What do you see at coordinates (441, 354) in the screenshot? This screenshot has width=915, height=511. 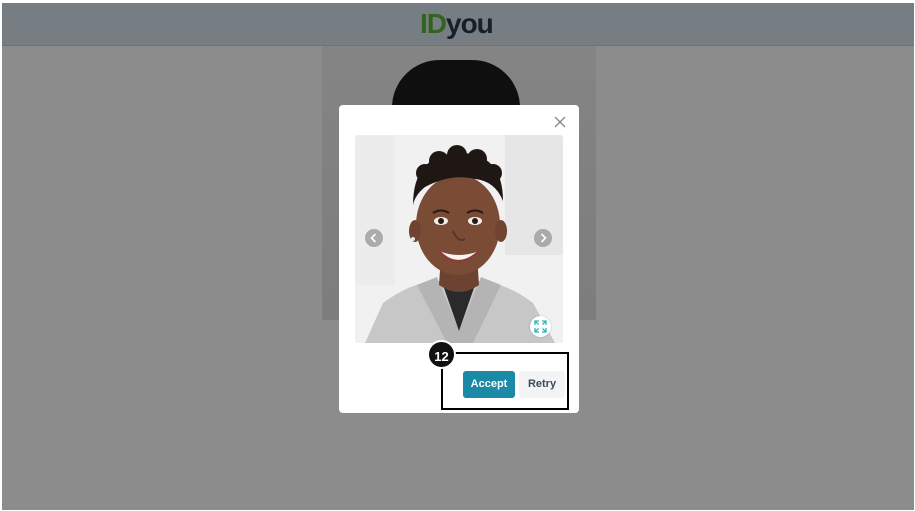 I see `callout-step-badge: 12` at bounding box center [441, 354].